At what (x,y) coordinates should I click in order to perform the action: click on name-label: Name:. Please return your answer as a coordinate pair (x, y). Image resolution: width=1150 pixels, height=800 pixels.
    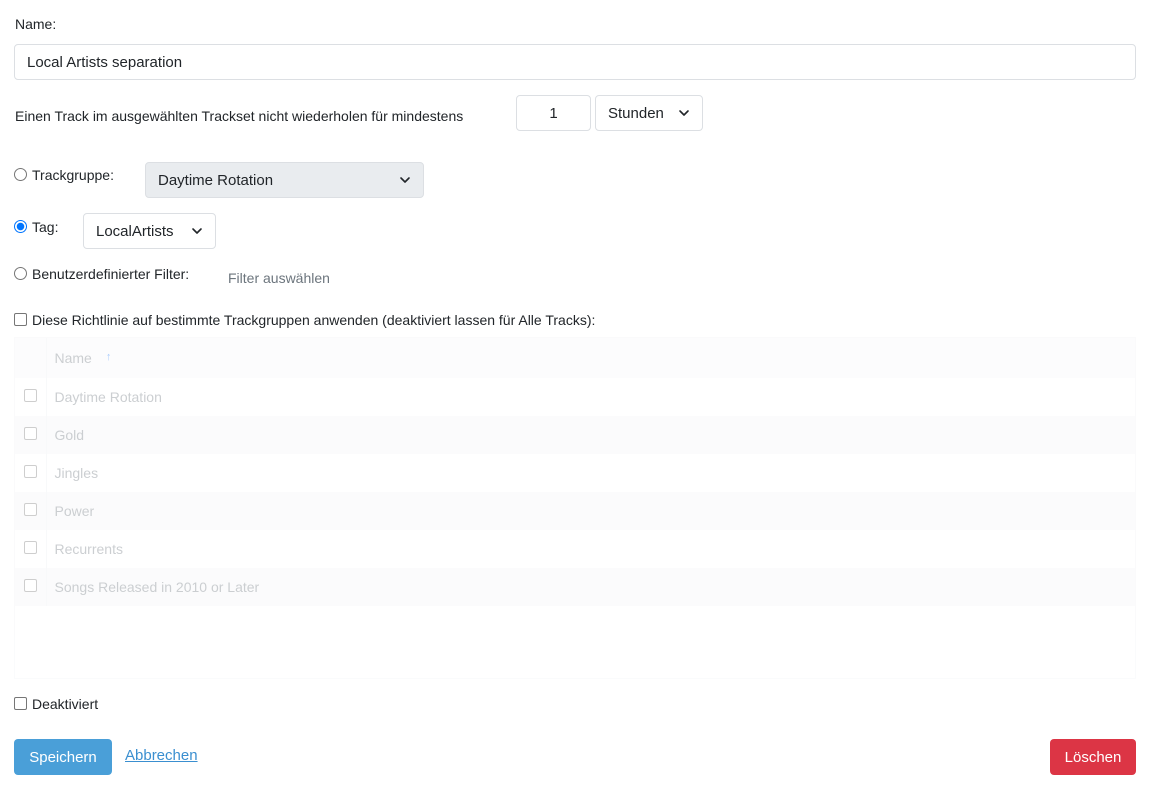
    Looking at the image, I should click on (36, 24).